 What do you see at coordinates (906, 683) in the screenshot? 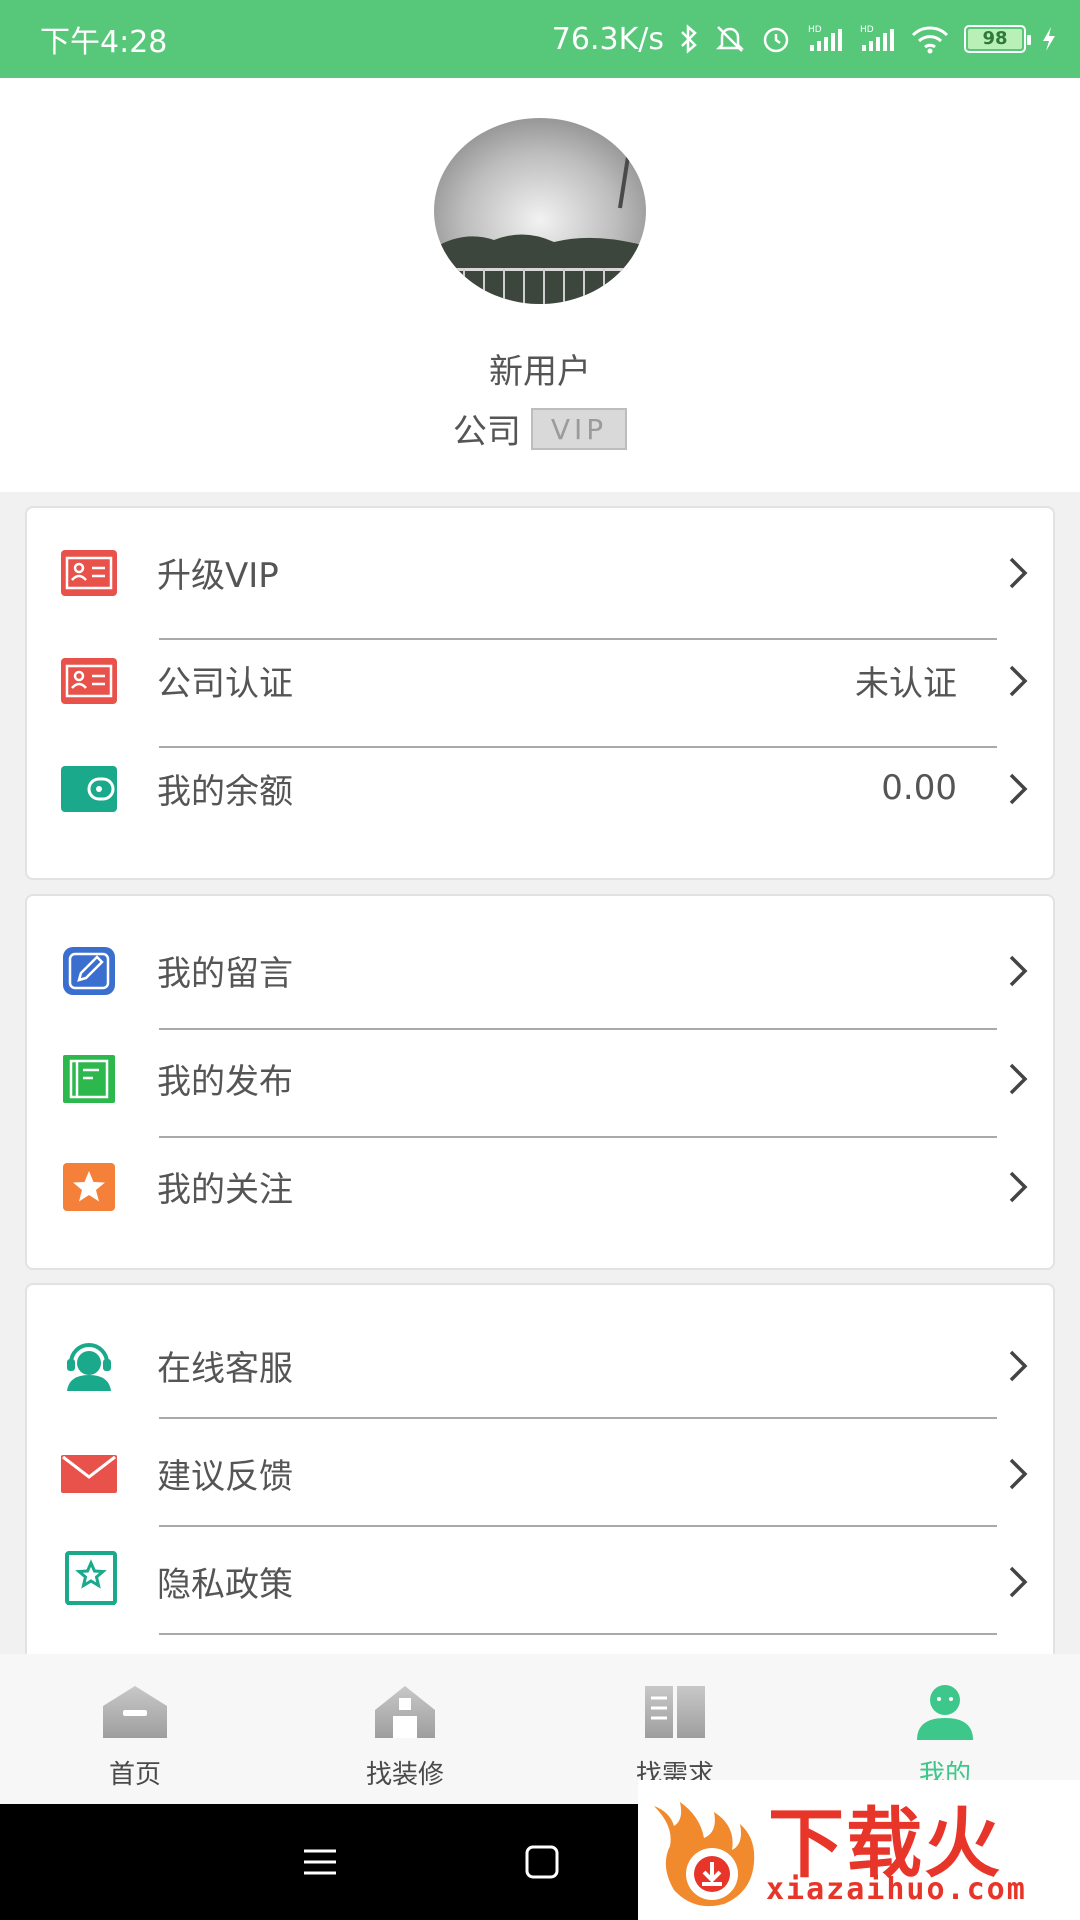
I see `menu-item-value: 未认证` at bounding box center [906, 683].